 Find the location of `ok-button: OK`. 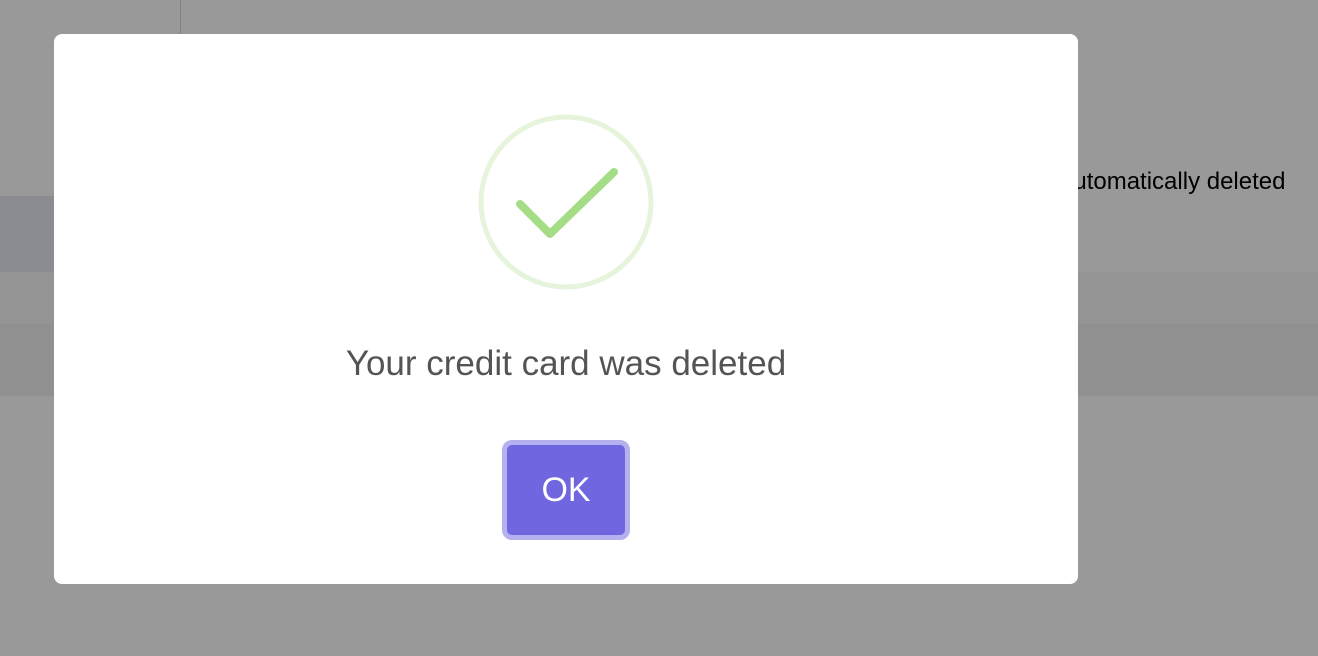

ok-button: OK is located at coordinates (566, 490).